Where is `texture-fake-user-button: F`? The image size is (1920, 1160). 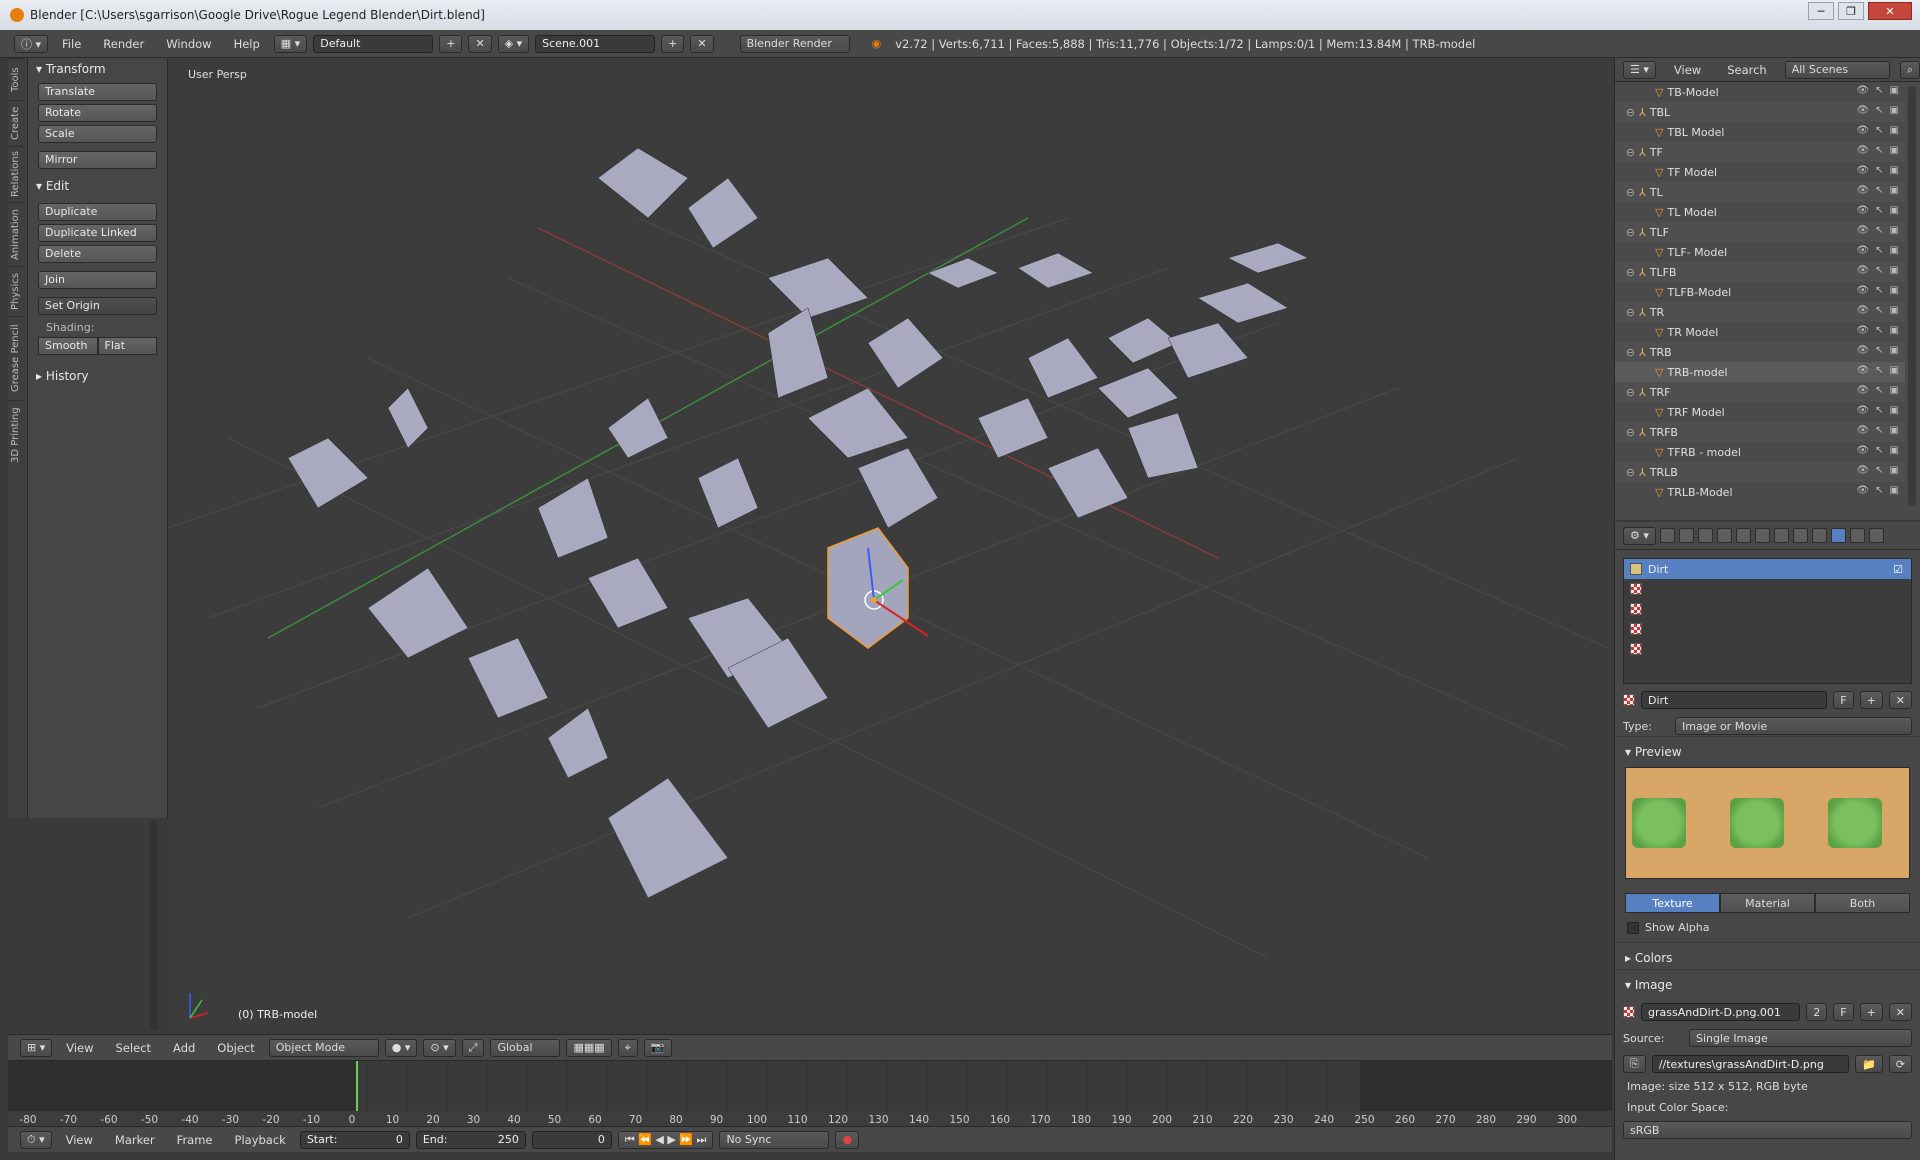
texture-fake-user-button: F is located at coordinates (1843, 700).